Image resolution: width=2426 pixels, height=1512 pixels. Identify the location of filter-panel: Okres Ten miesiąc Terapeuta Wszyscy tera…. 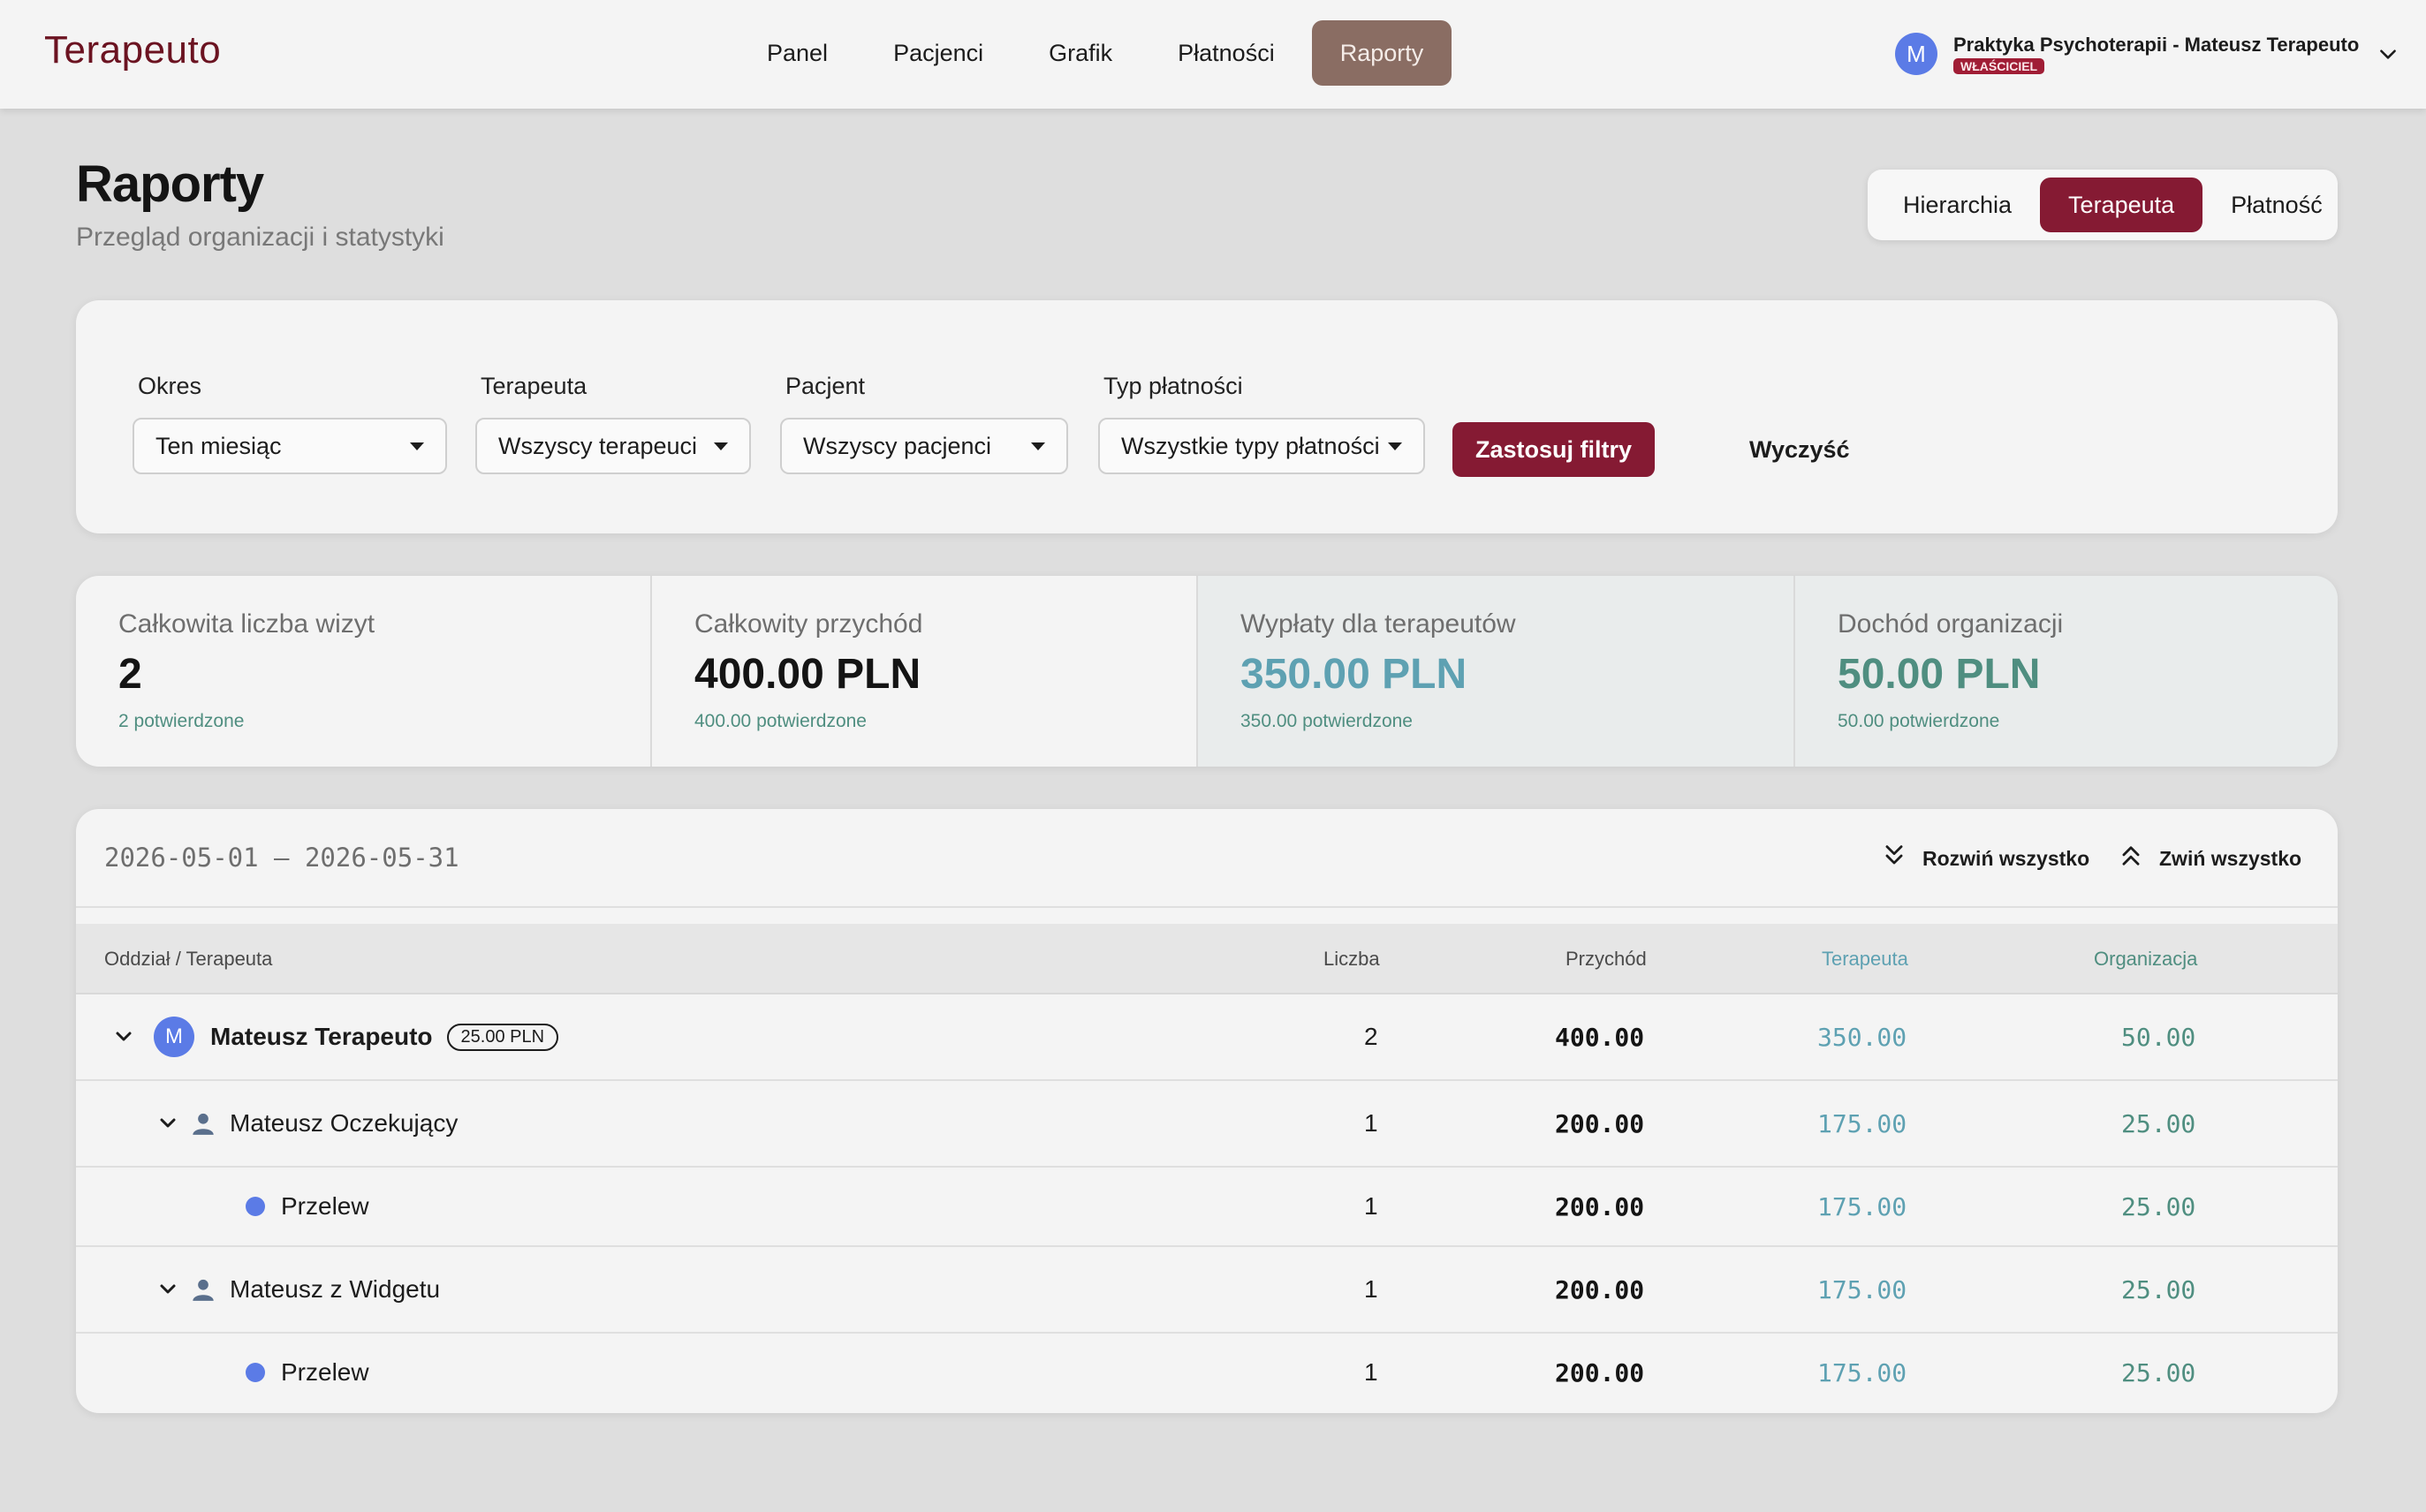
(1207, 417).